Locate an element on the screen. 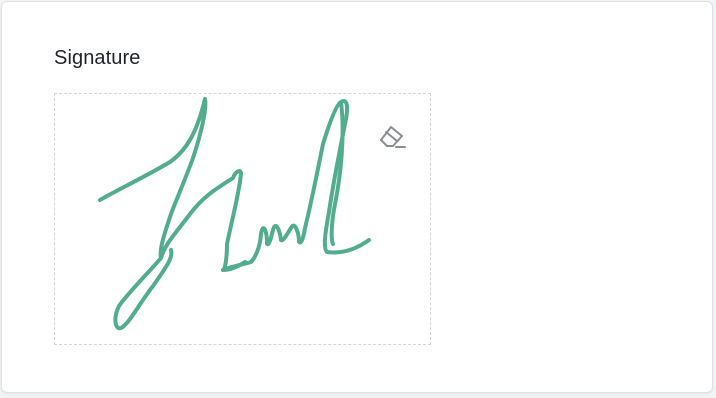 The height and width of the screenshot is (398, 716). signature-label: Signature is located at coordinates (97, 58).